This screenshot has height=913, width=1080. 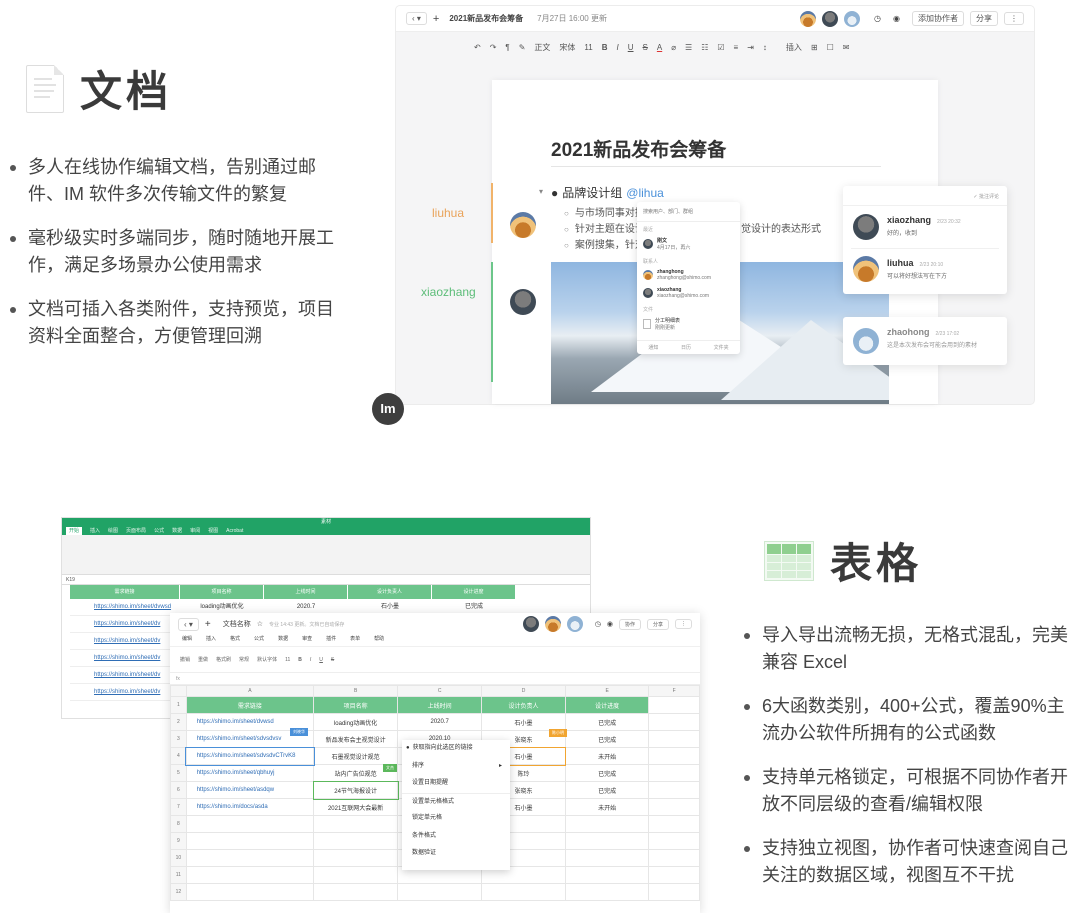 What do you see at coordinates (326, 580) in the screenshot?
I see `excel-name-box: K19` at bounding box center [326, 580].